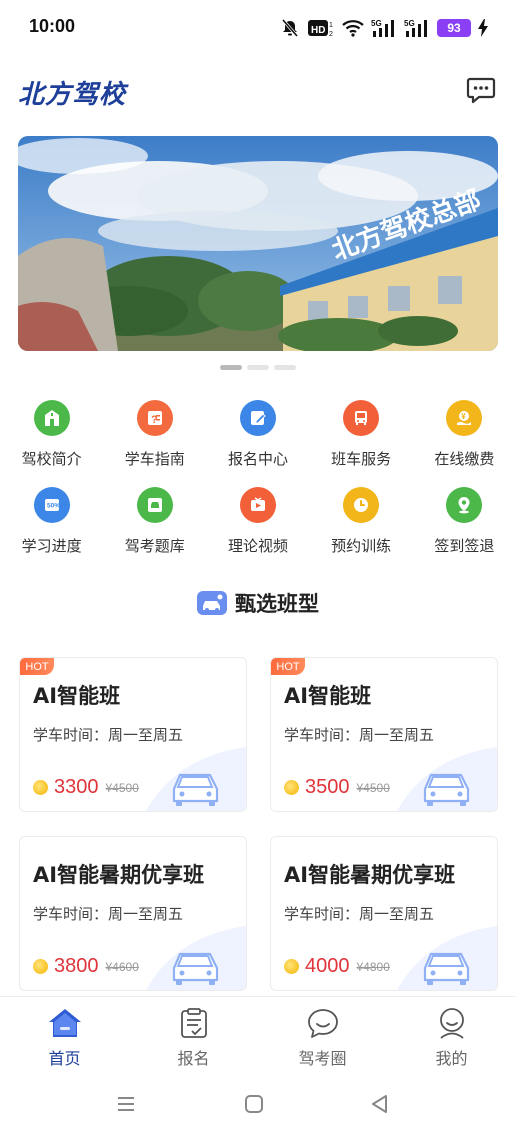  I want to click on location-icon, so click(464, 505).